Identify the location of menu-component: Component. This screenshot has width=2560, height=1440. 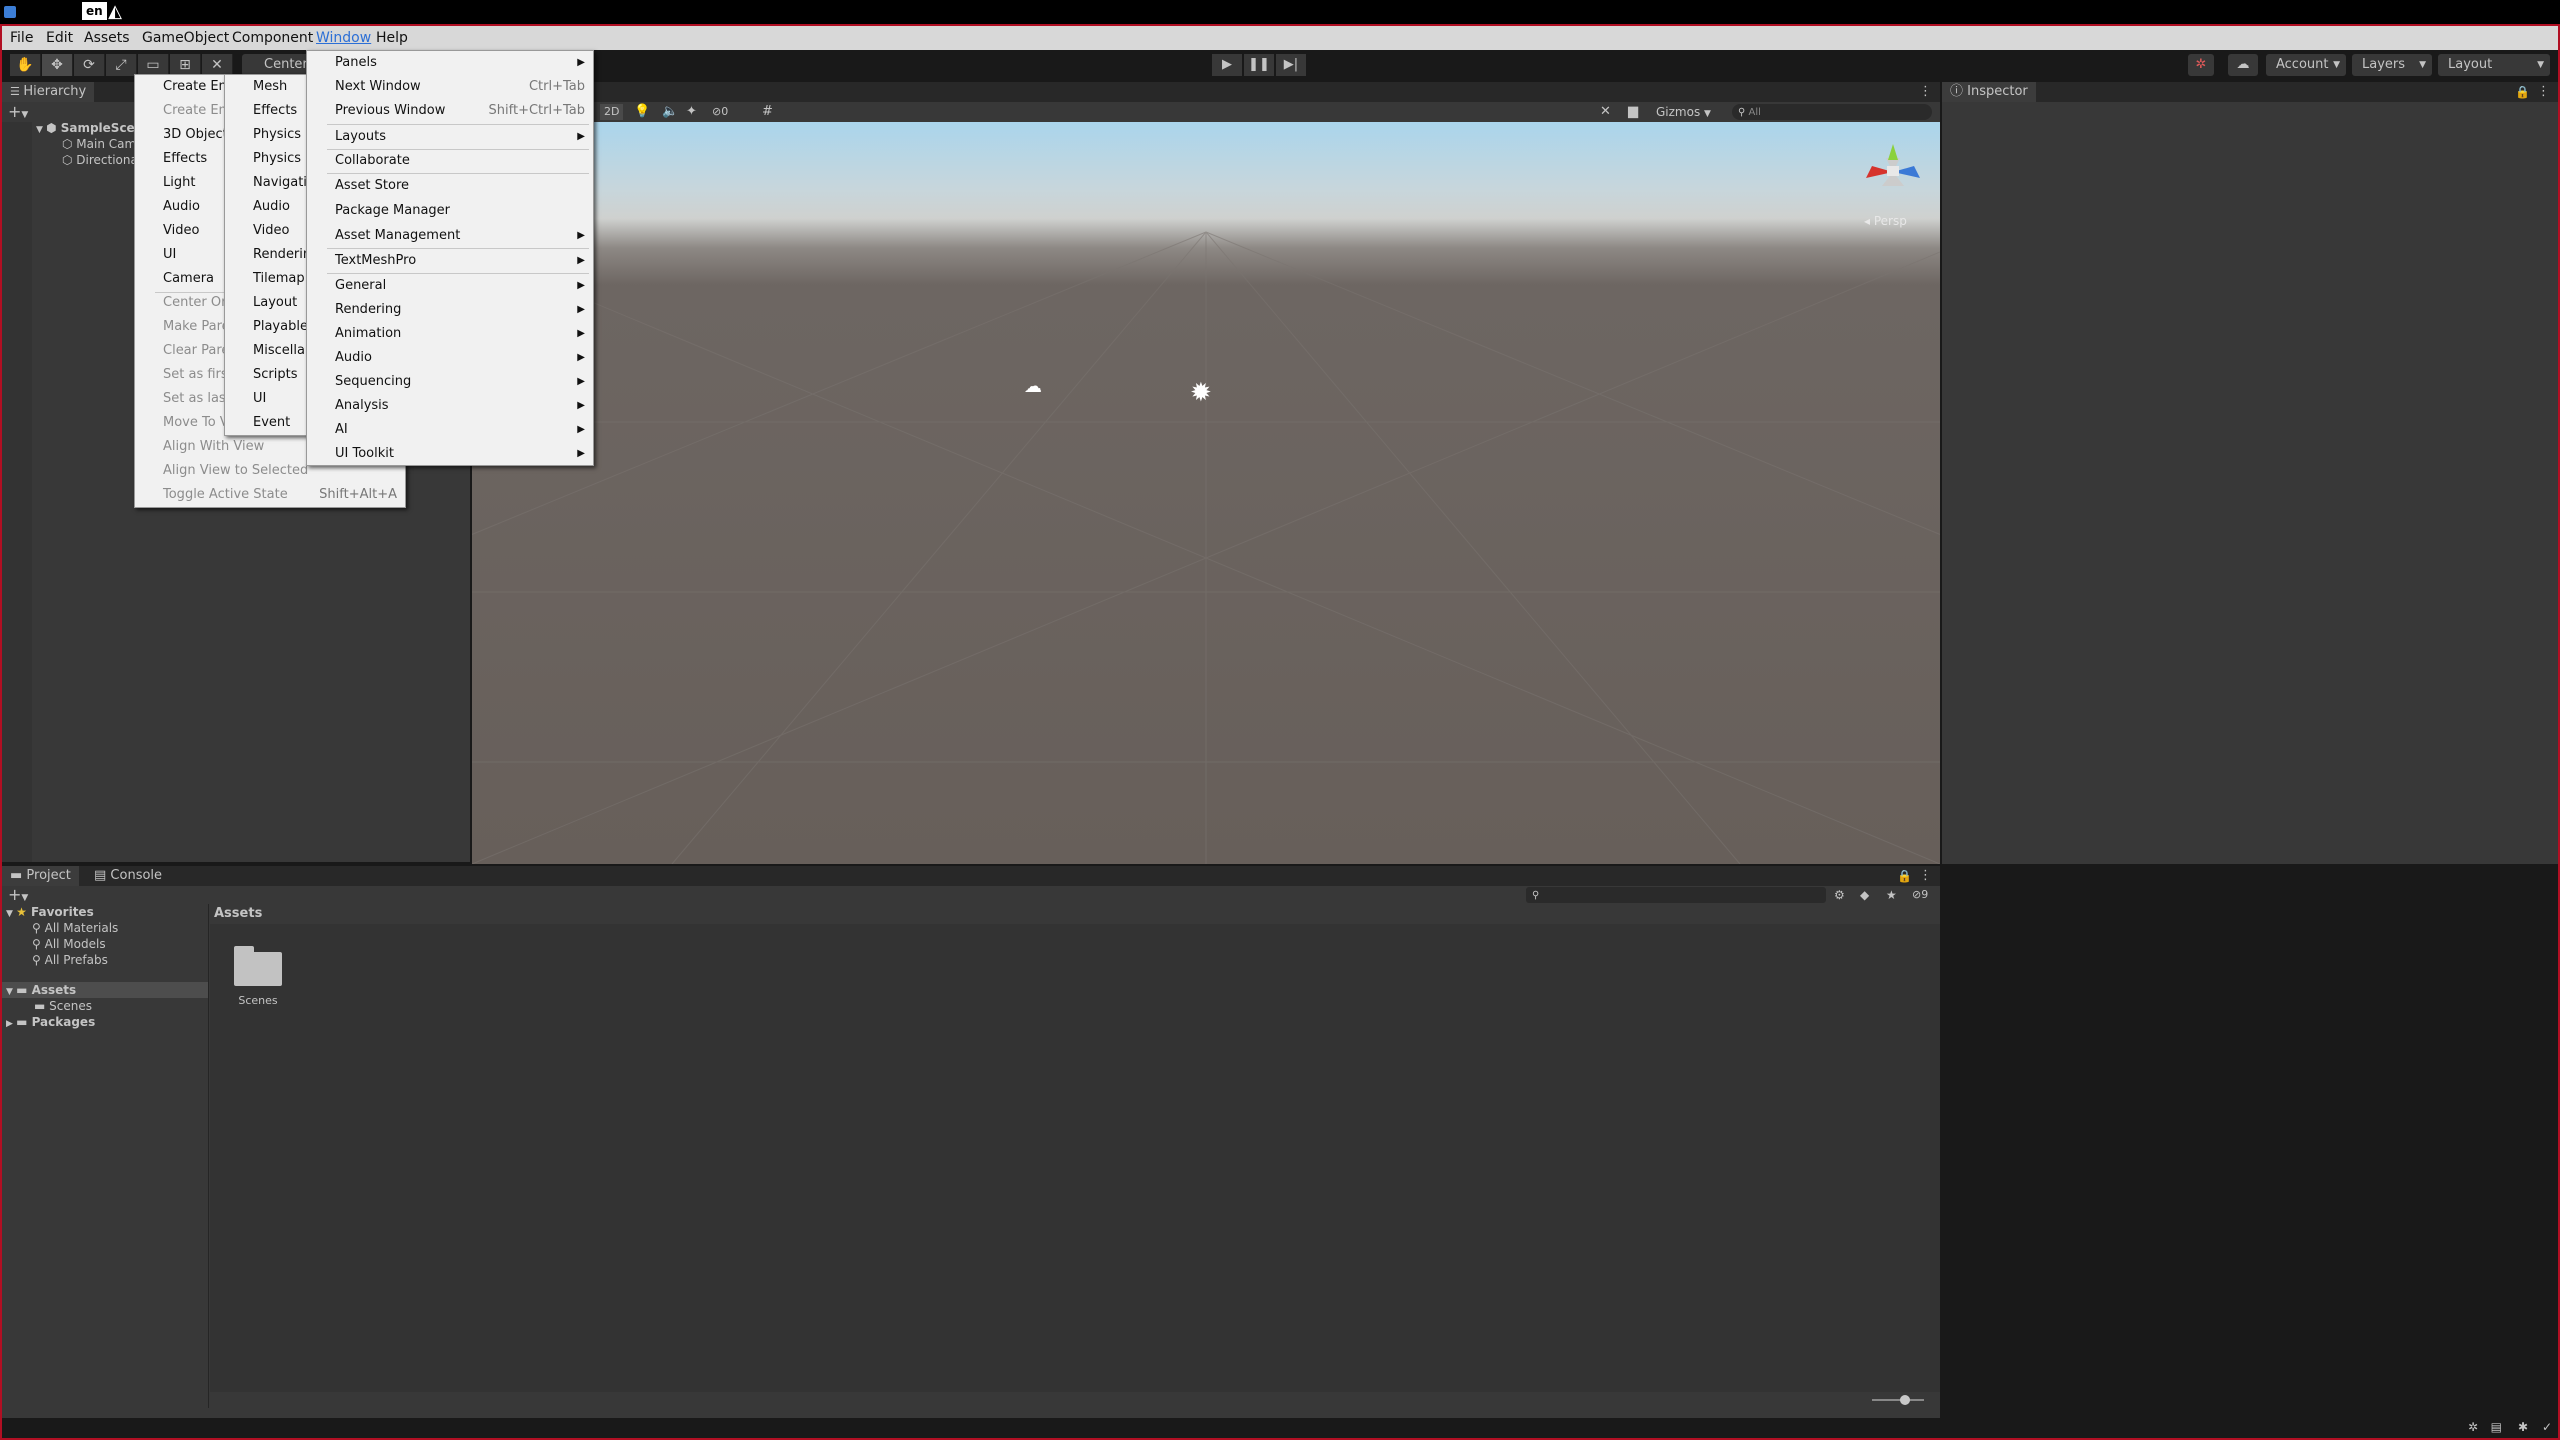
(272, 38).